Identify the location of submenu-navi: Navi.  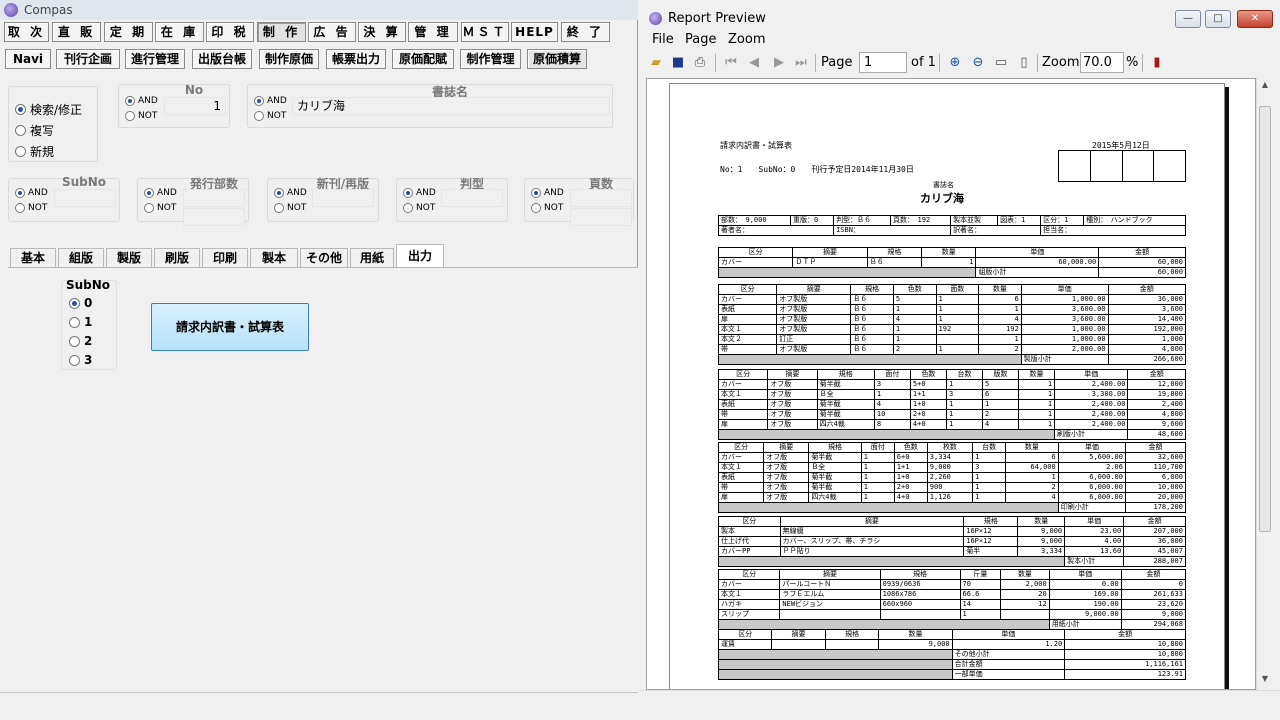
(28, 59).